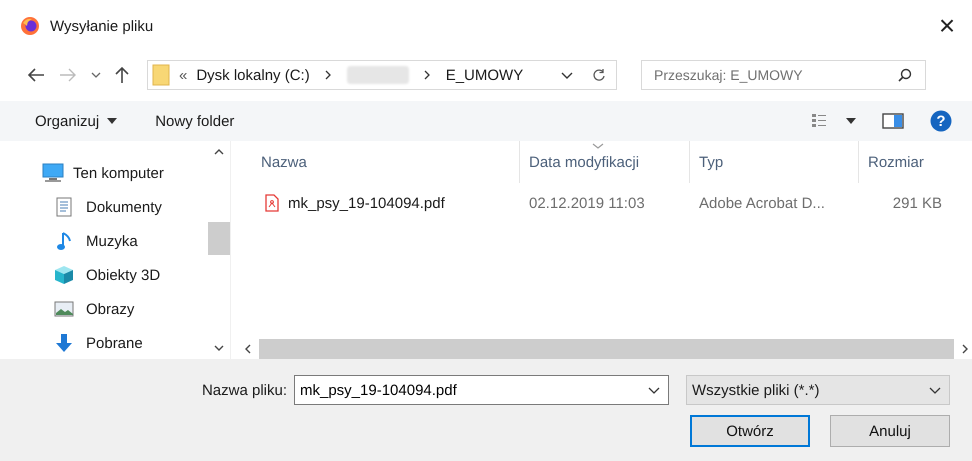 The height and width of the screenshot is (461, 972). Describe the element at coordinates (219, 152) in the screenshot. I see `scroll-up-icon` at that location.